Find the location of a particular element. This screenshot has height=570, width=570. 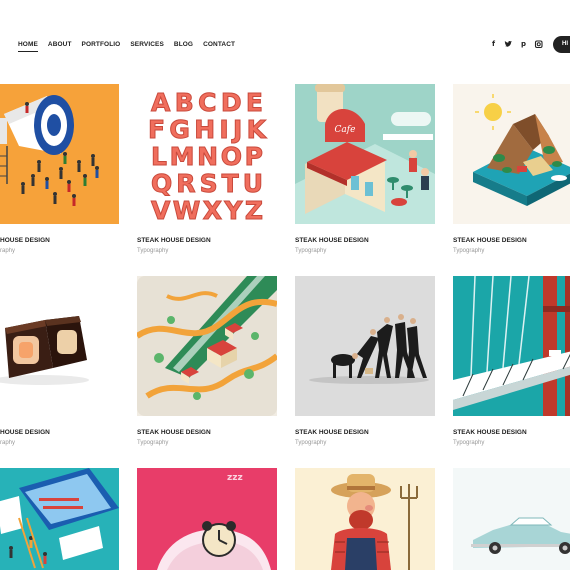

portfolio-thumbnail-alphabet: ABCDE FGHIJK LMNOP QRSTU VWXYZ is located at coordinates (207, 154).